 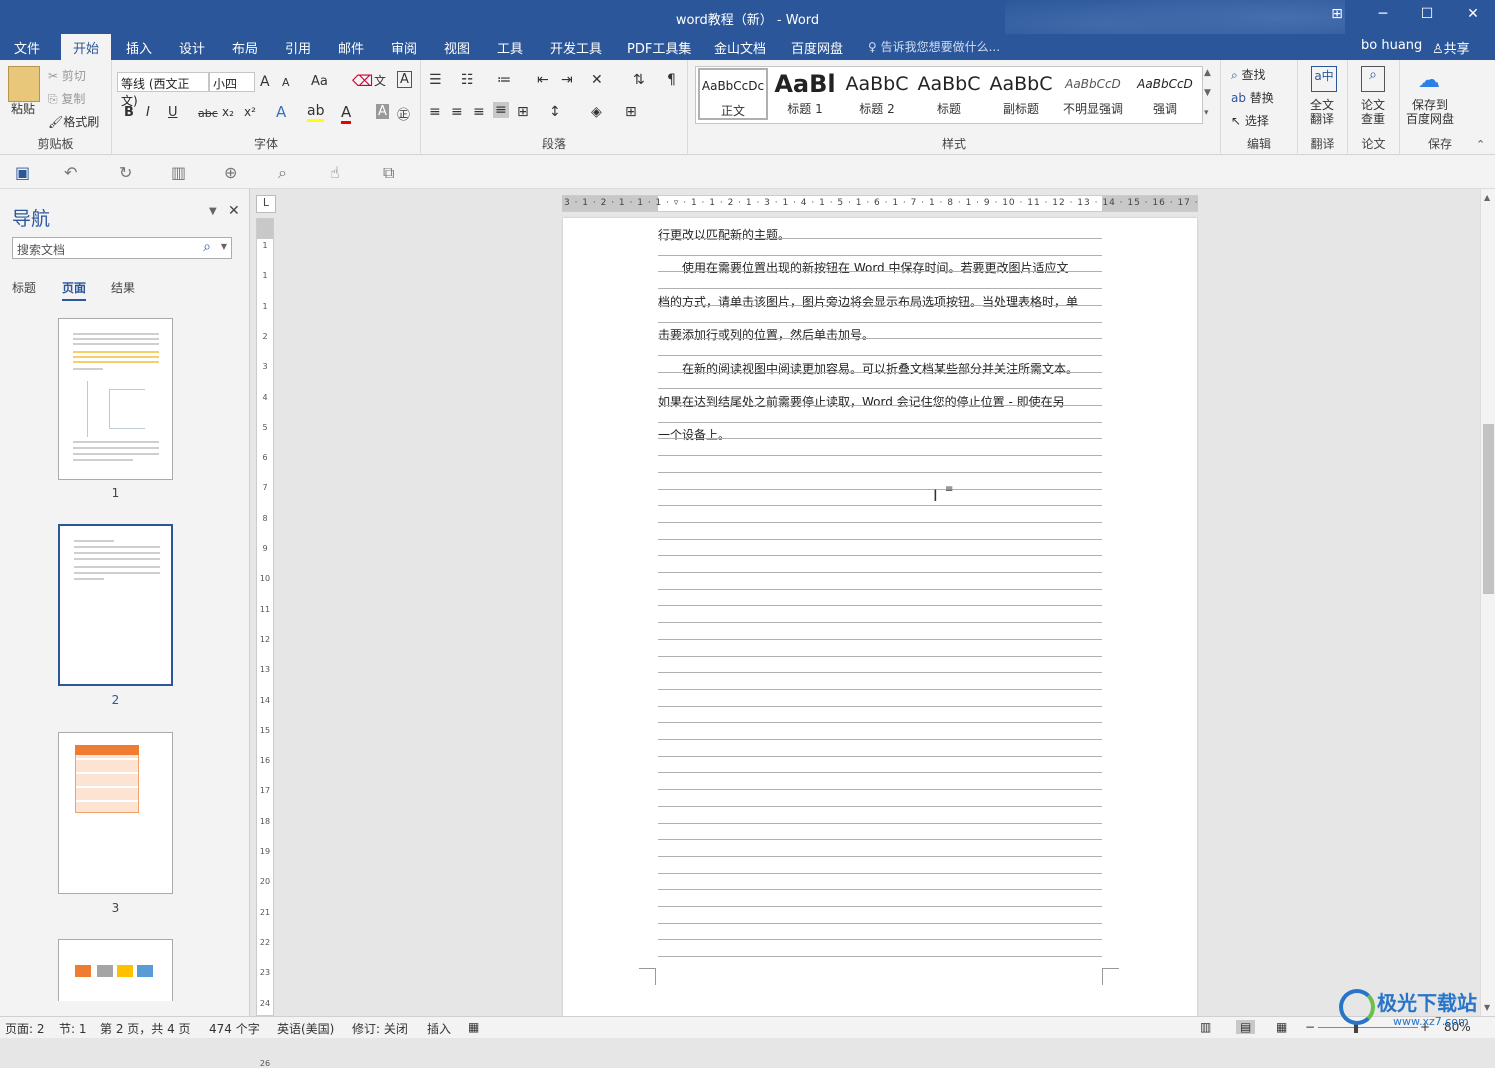 What do you see at coordinates (880, 267) in the screenshot?
I see `document-line: 使用在需要位置出现的新按钮在 Word 中保存时间。若要更改图片适应文` at bounding box center [880, 267].